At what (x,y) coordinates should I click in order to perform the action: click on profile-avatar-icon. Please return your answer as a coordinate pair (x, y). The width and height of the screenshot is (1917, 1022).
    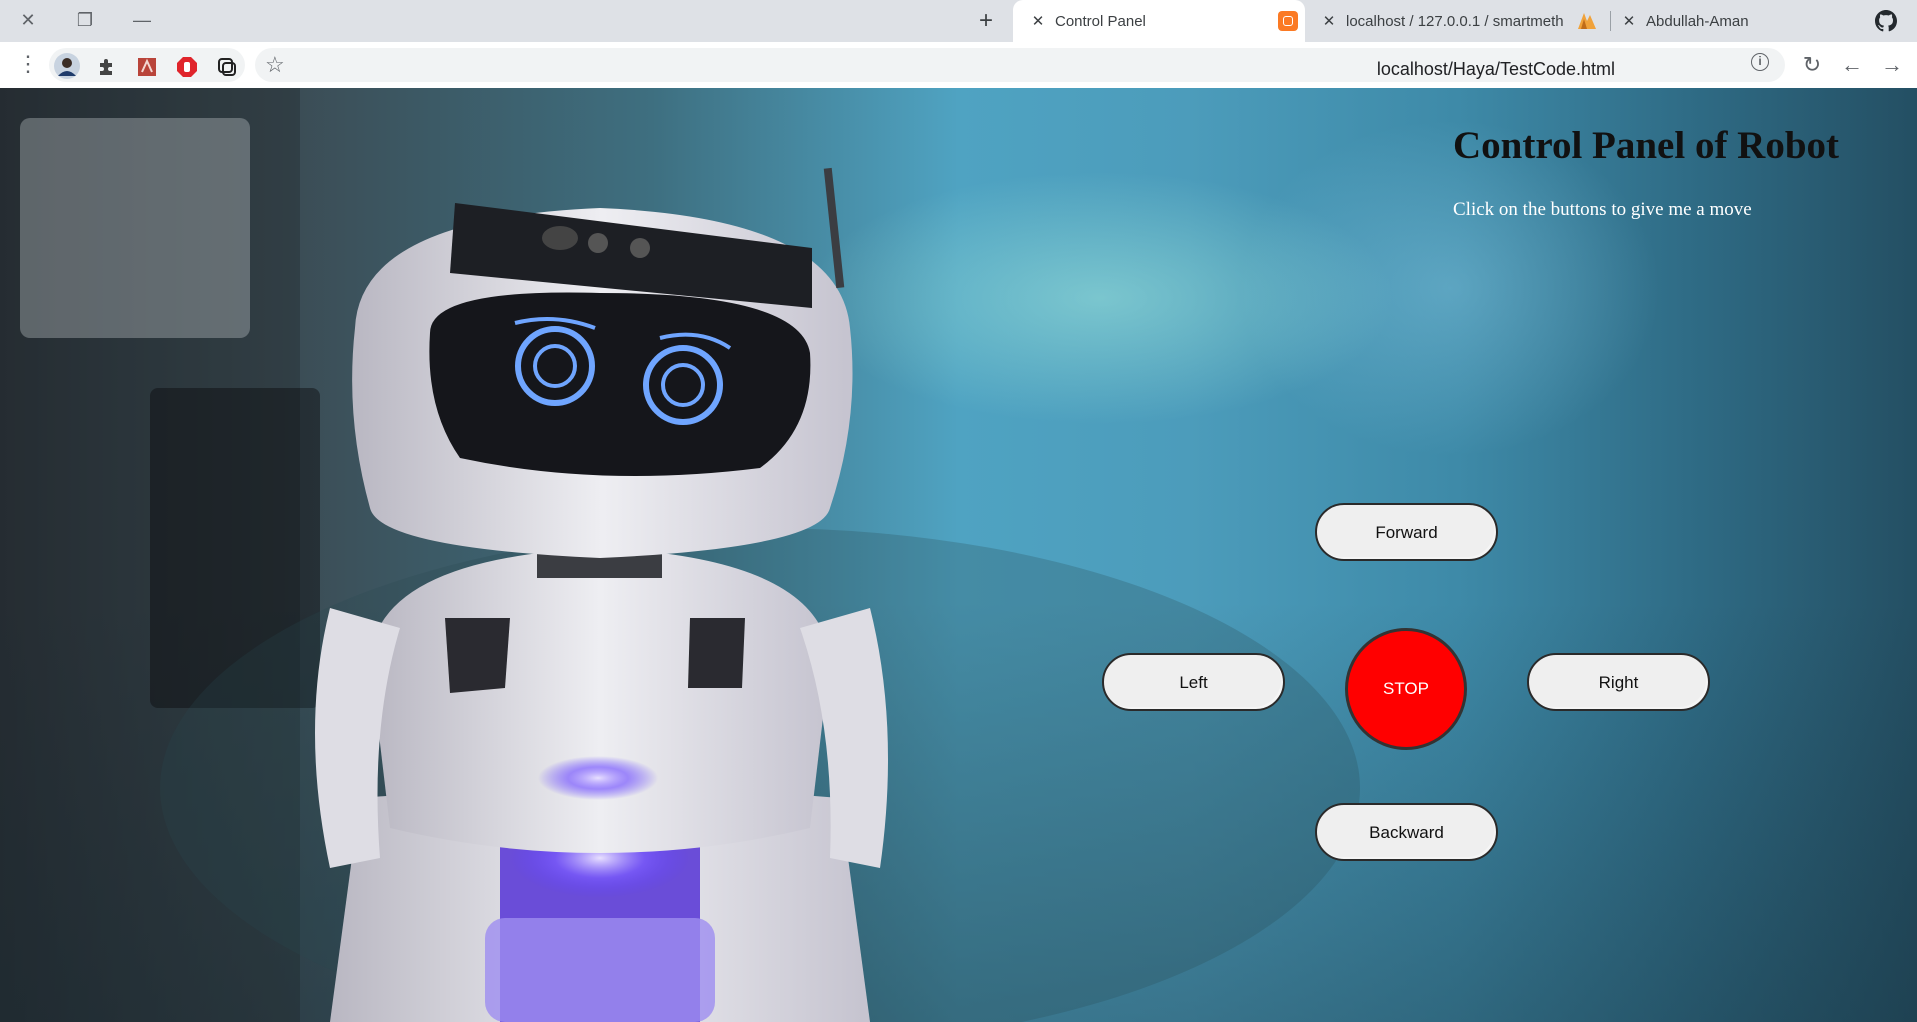
    Looking at the image, I should click on (67, 66).